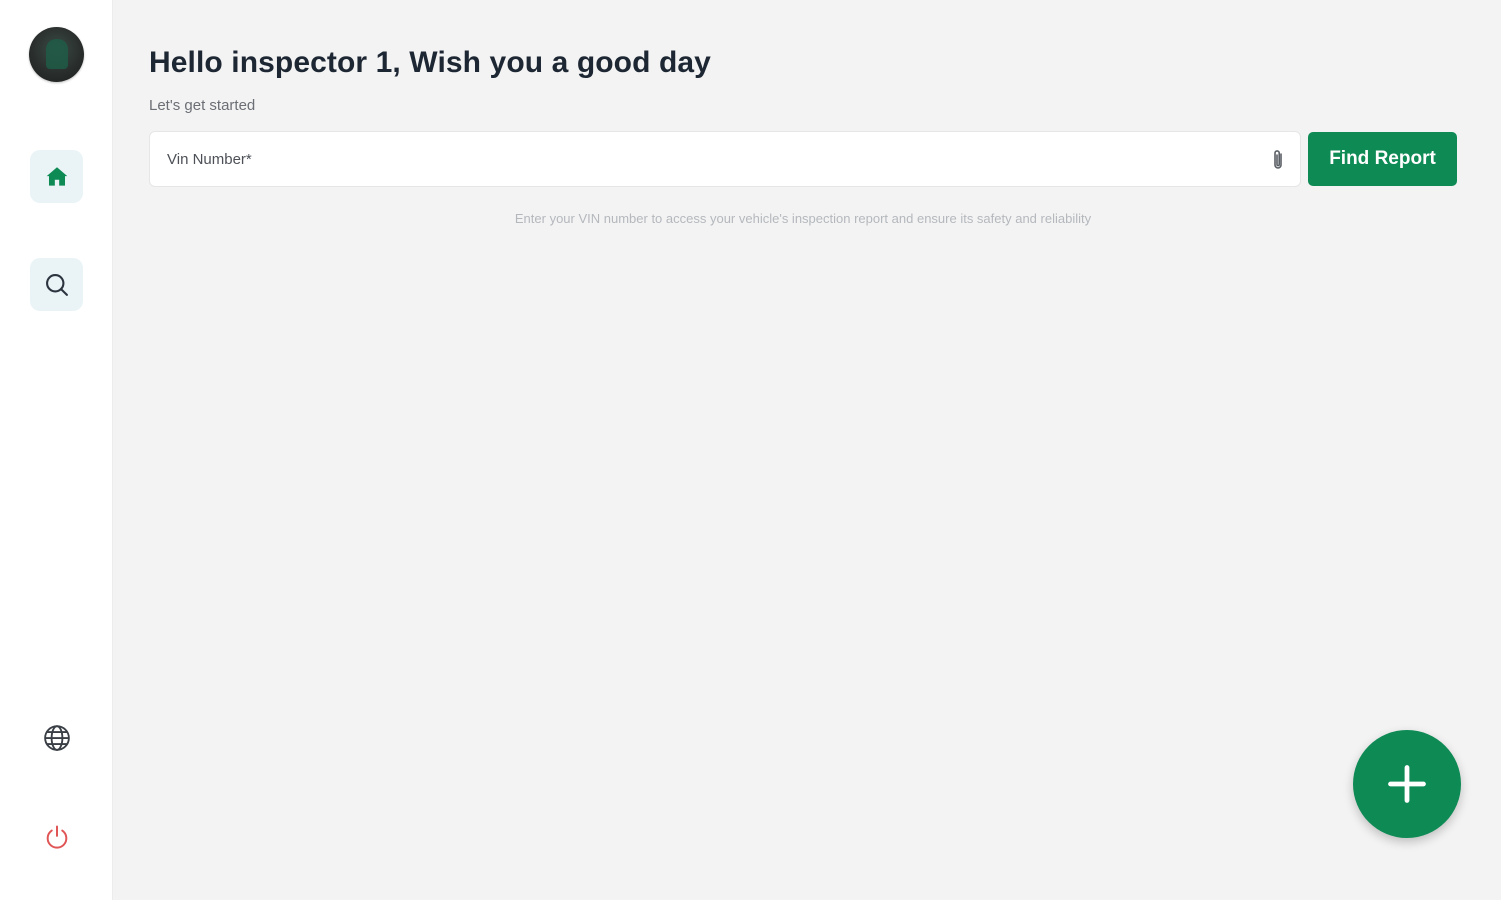 This screenshot has height=900, width=1501. I want to click on vin-search-field, so click(725, 159).